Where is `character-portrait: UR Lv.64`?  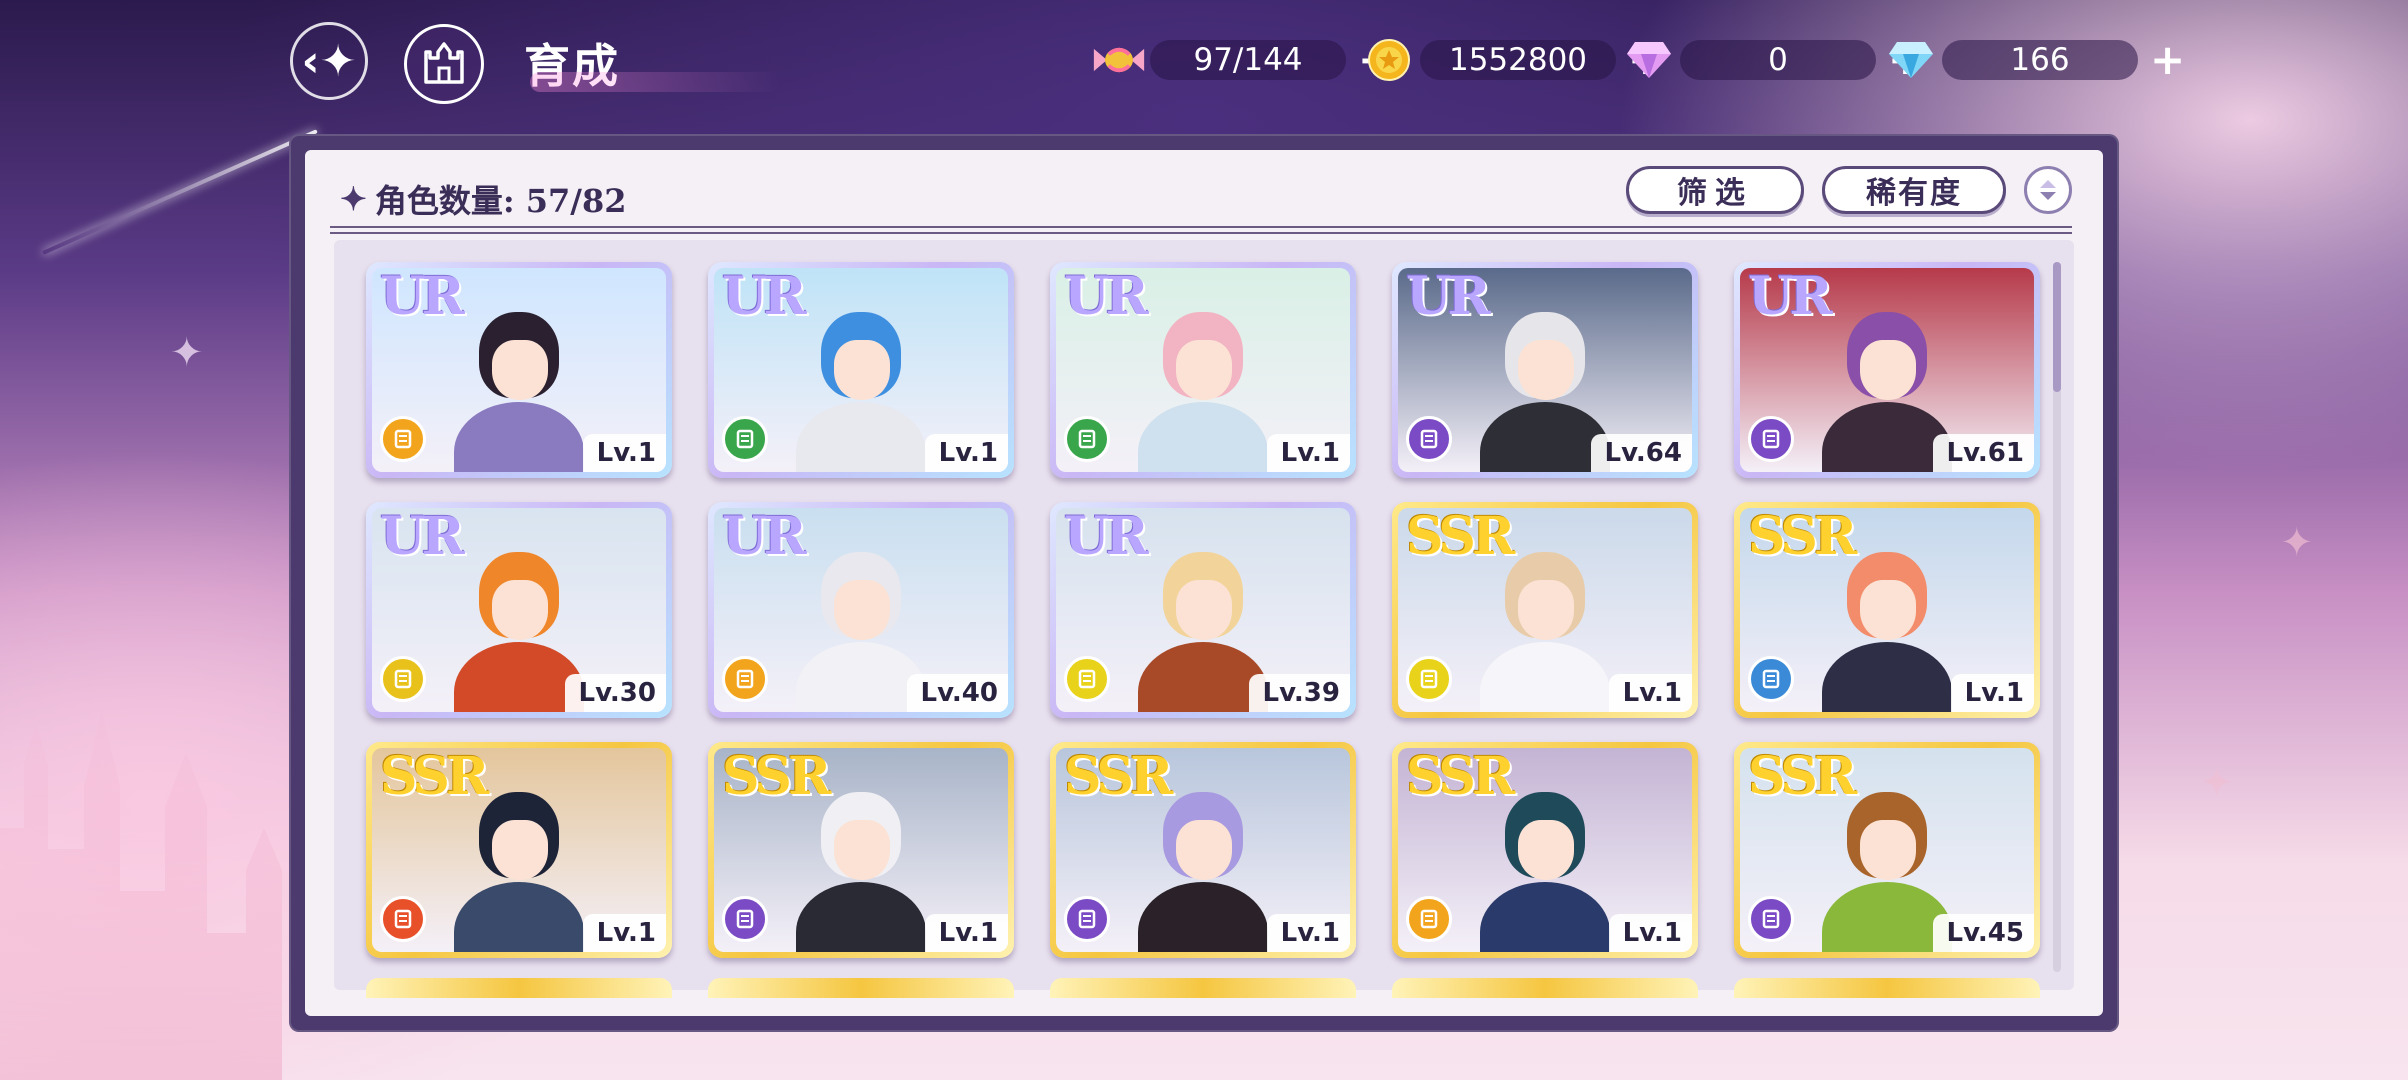
character-portrait: UR Lv.64 is located at coordinates (1545, 370).